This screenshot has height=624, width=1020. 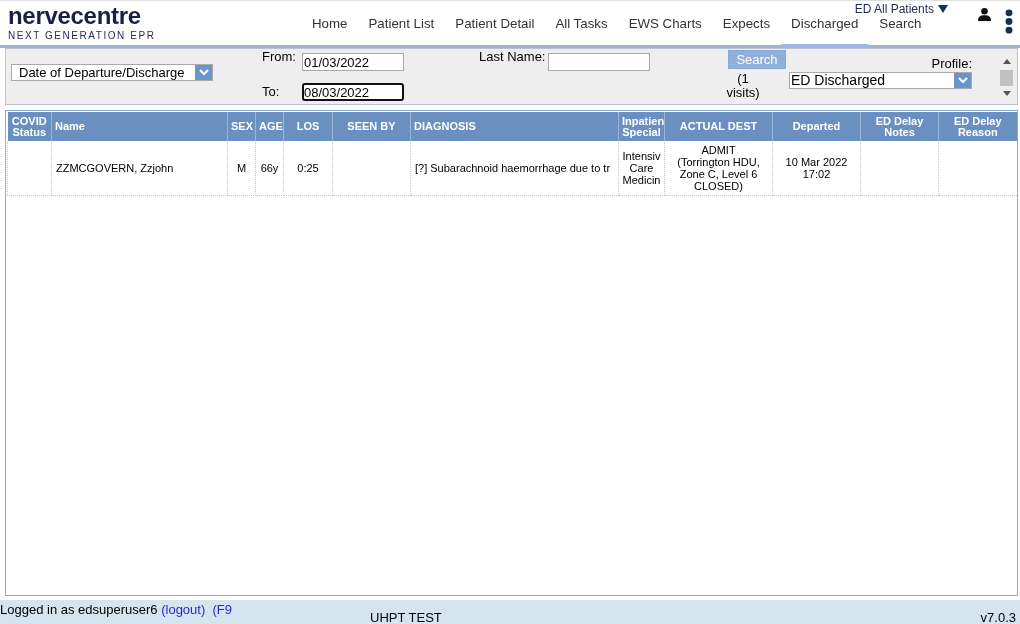 What do you see at coordinates (353, 92) in the screenshot?
I see `to-date-field: 08/03/2022` at bounding box center [353, 92].